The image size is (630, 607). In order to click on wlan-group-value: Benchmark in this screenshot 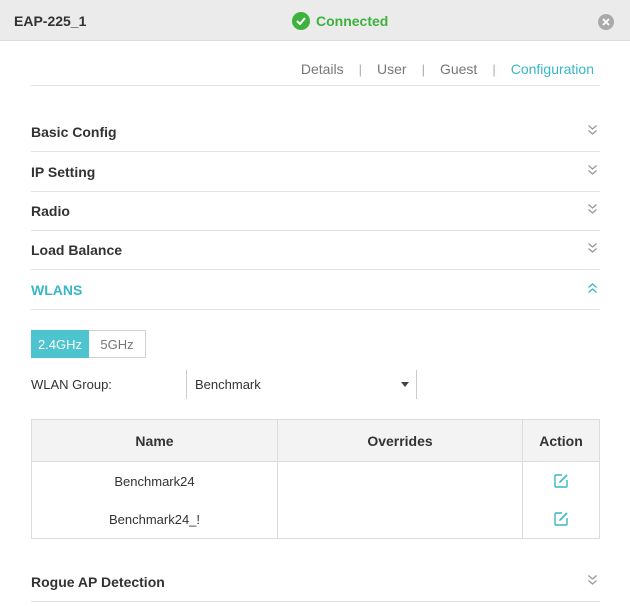, I will do `click(228, 384)`.